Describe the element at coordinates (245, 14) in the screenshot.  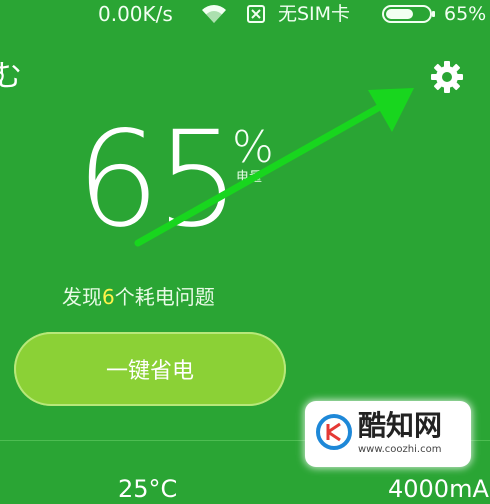
I see `status-bar: 0.00K/s 无SIM卡 65%` at that location.